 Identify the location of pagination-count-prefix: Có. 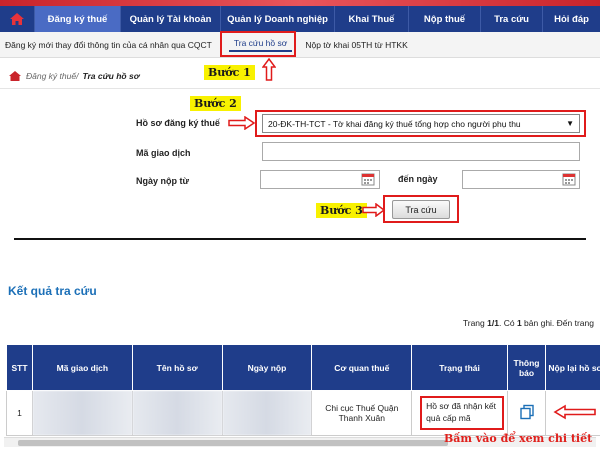
(509, 323).